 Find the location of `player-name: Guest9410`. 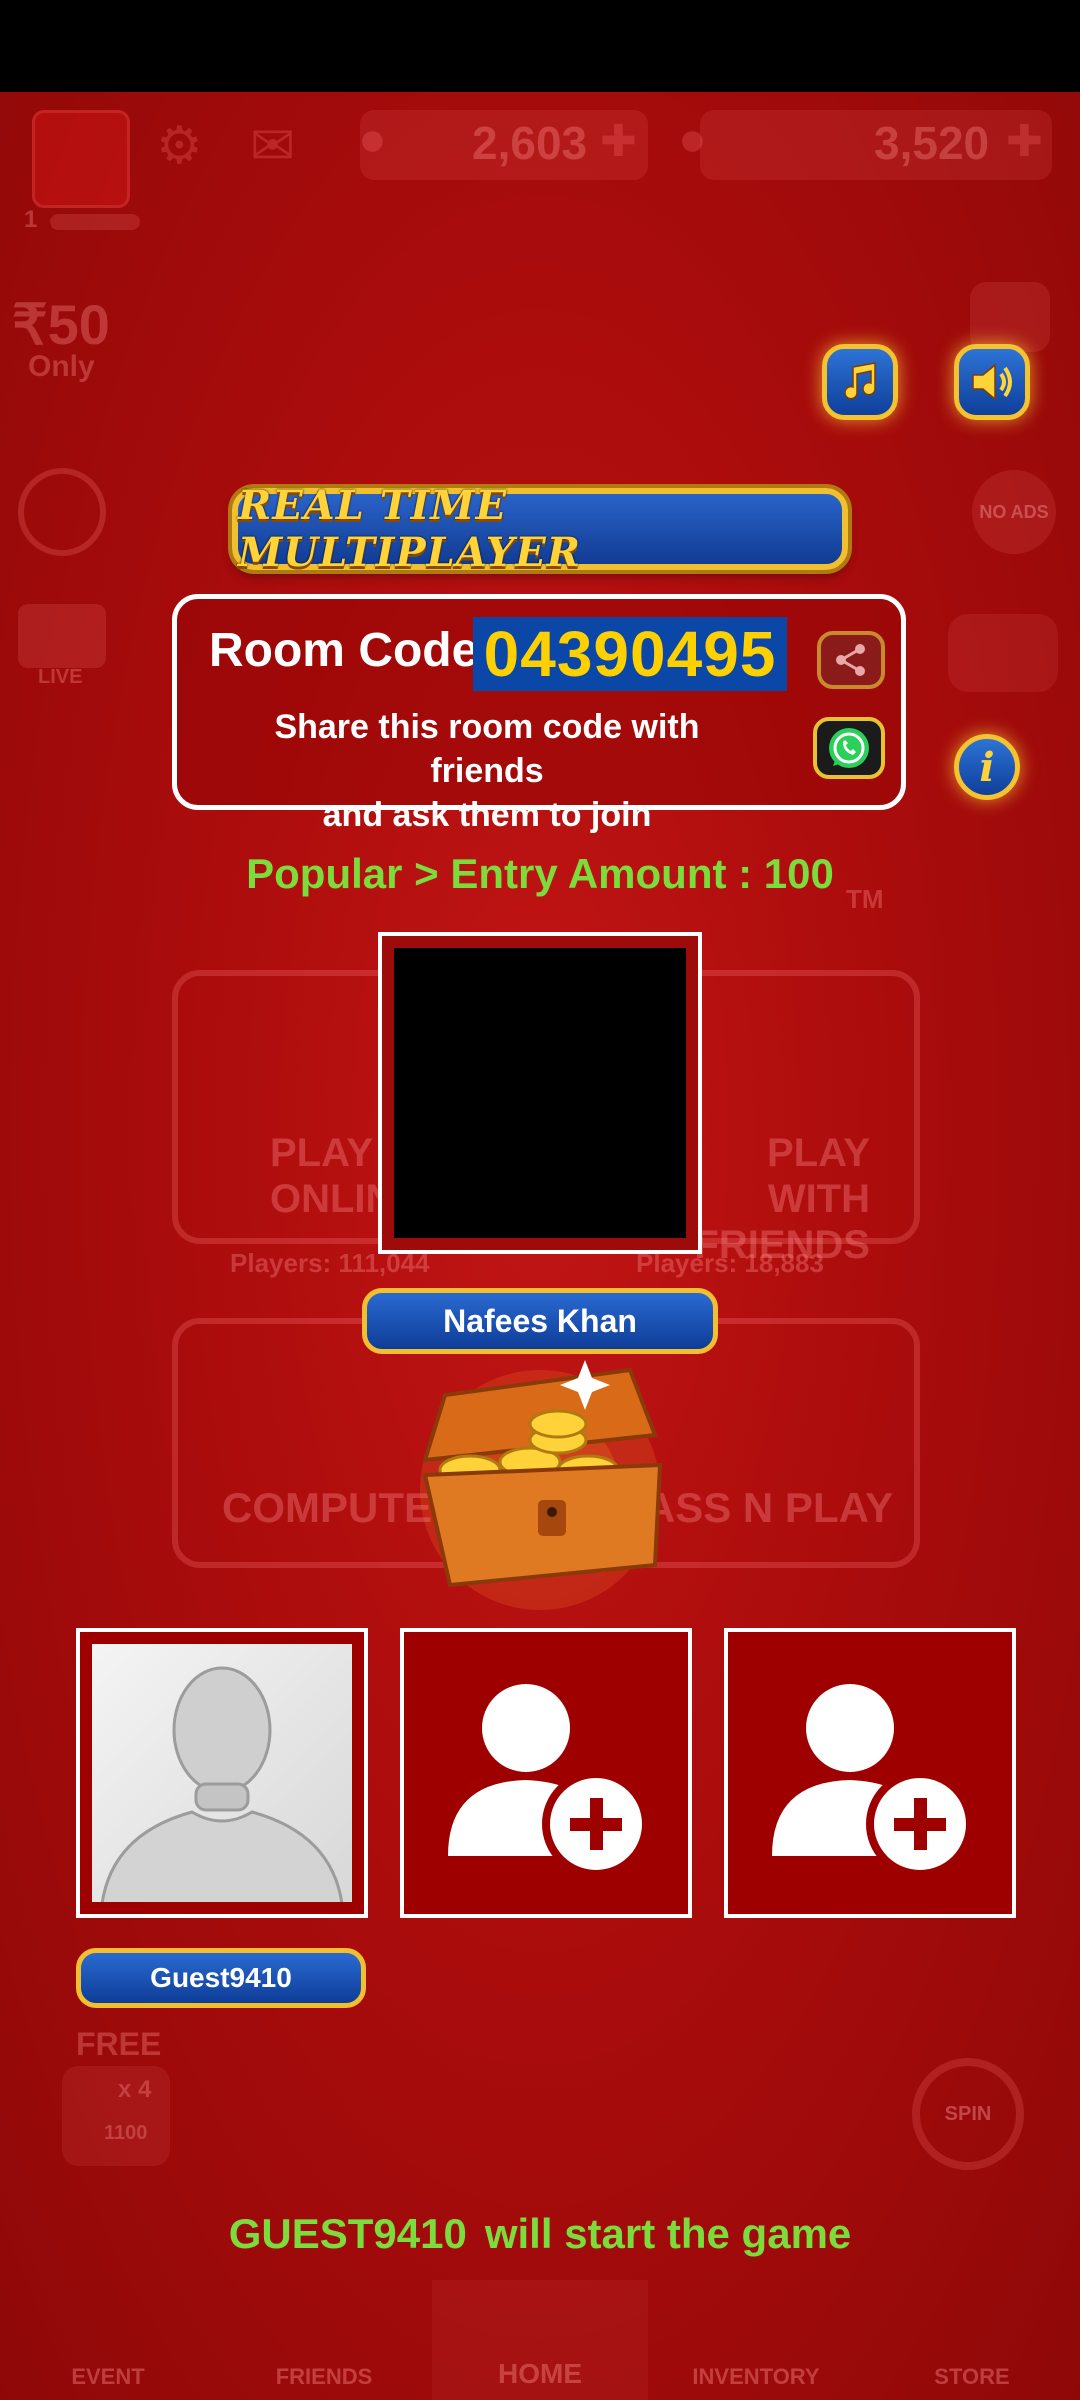

player-name: Guest9410 is located at coordinates (221, 1977).